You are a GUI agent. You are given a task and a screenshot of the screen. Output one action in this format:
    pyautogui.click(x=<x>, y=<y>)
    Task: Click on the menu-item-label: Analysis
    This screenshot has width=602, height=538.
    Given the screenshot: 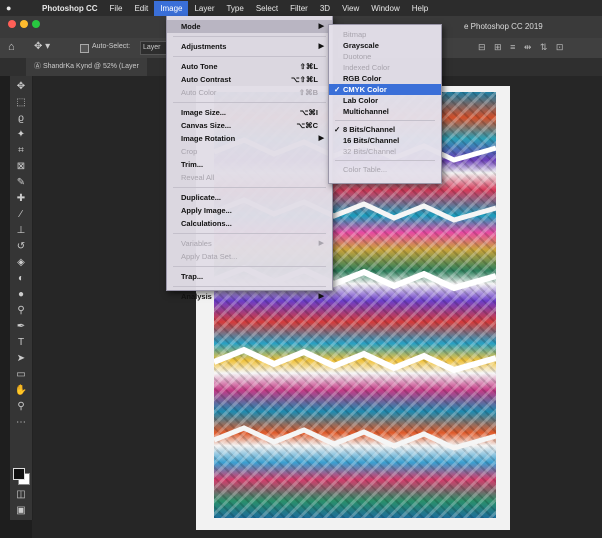 What is the action you would take?
    pyautogui.click(x=196, y=296)
    